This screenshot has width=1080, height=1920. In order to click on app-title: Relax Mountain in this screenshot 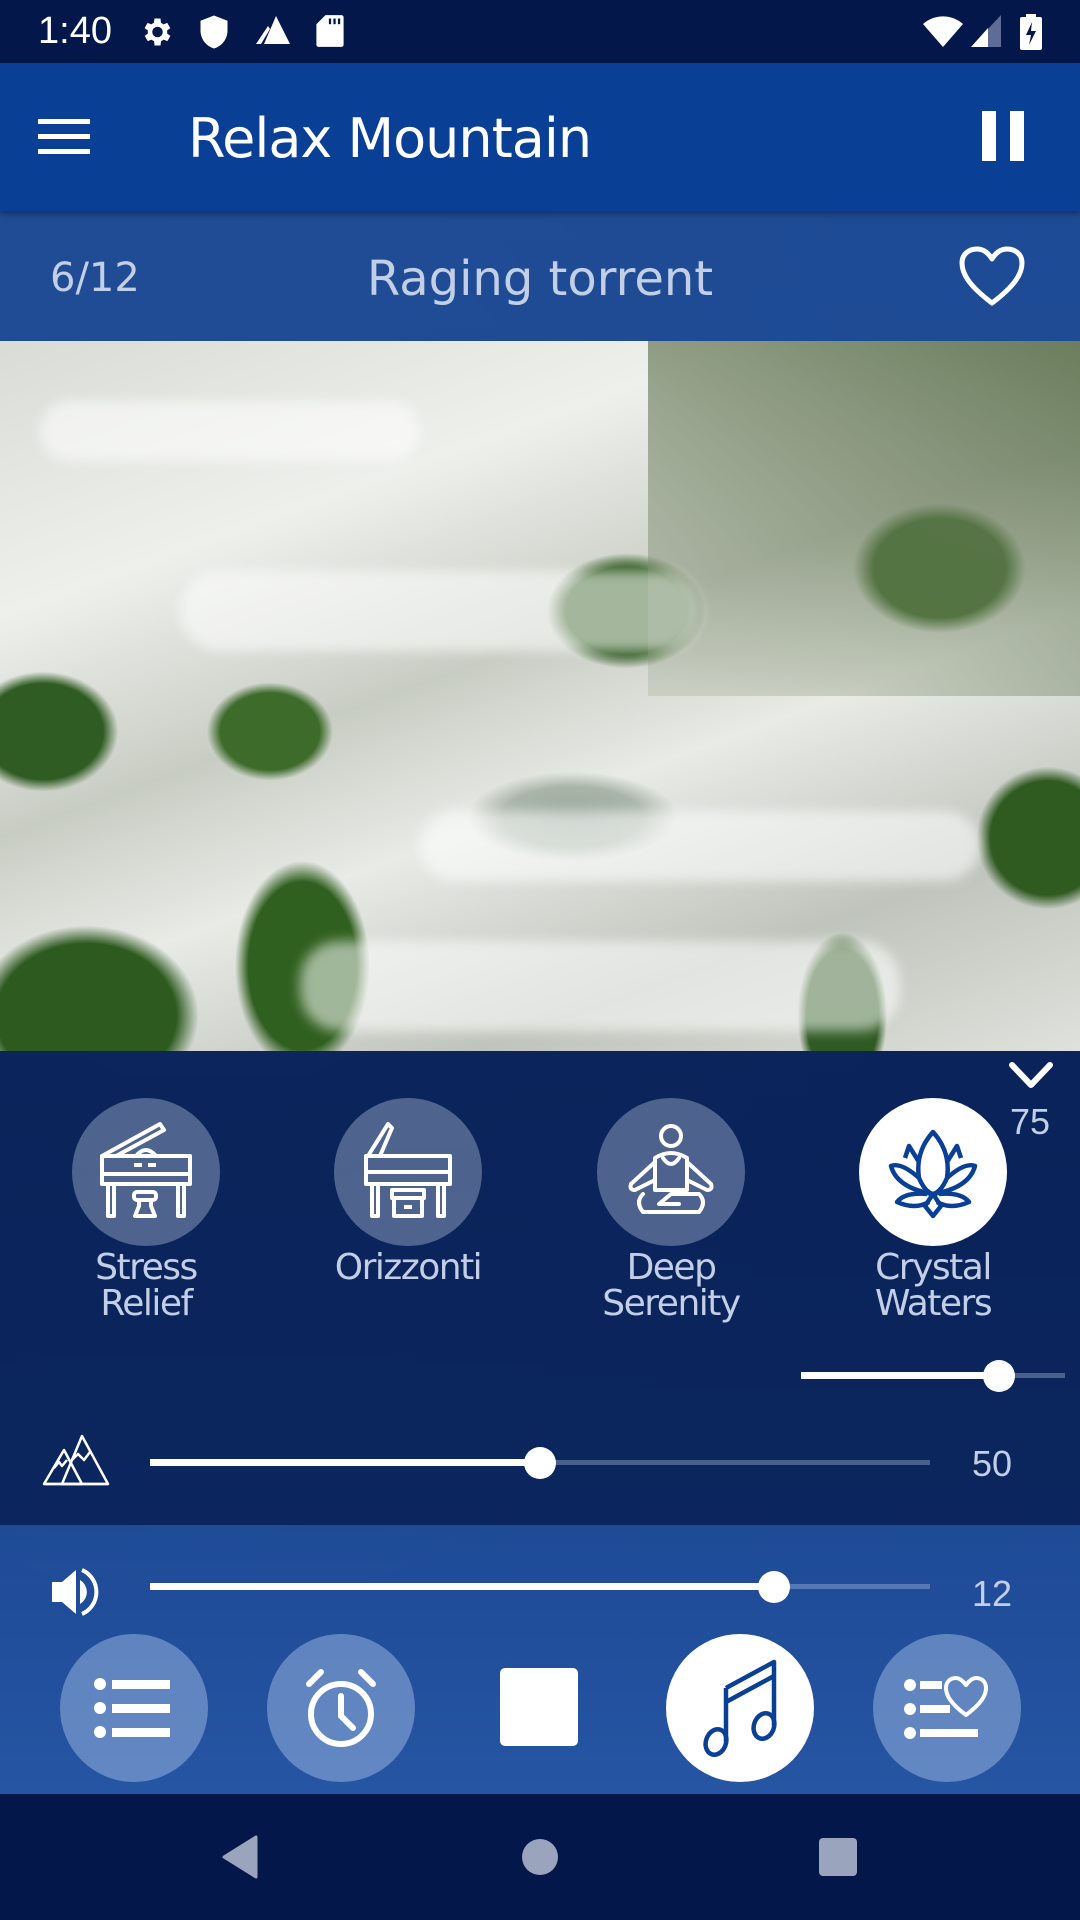, I will do `click(390, 138)`.